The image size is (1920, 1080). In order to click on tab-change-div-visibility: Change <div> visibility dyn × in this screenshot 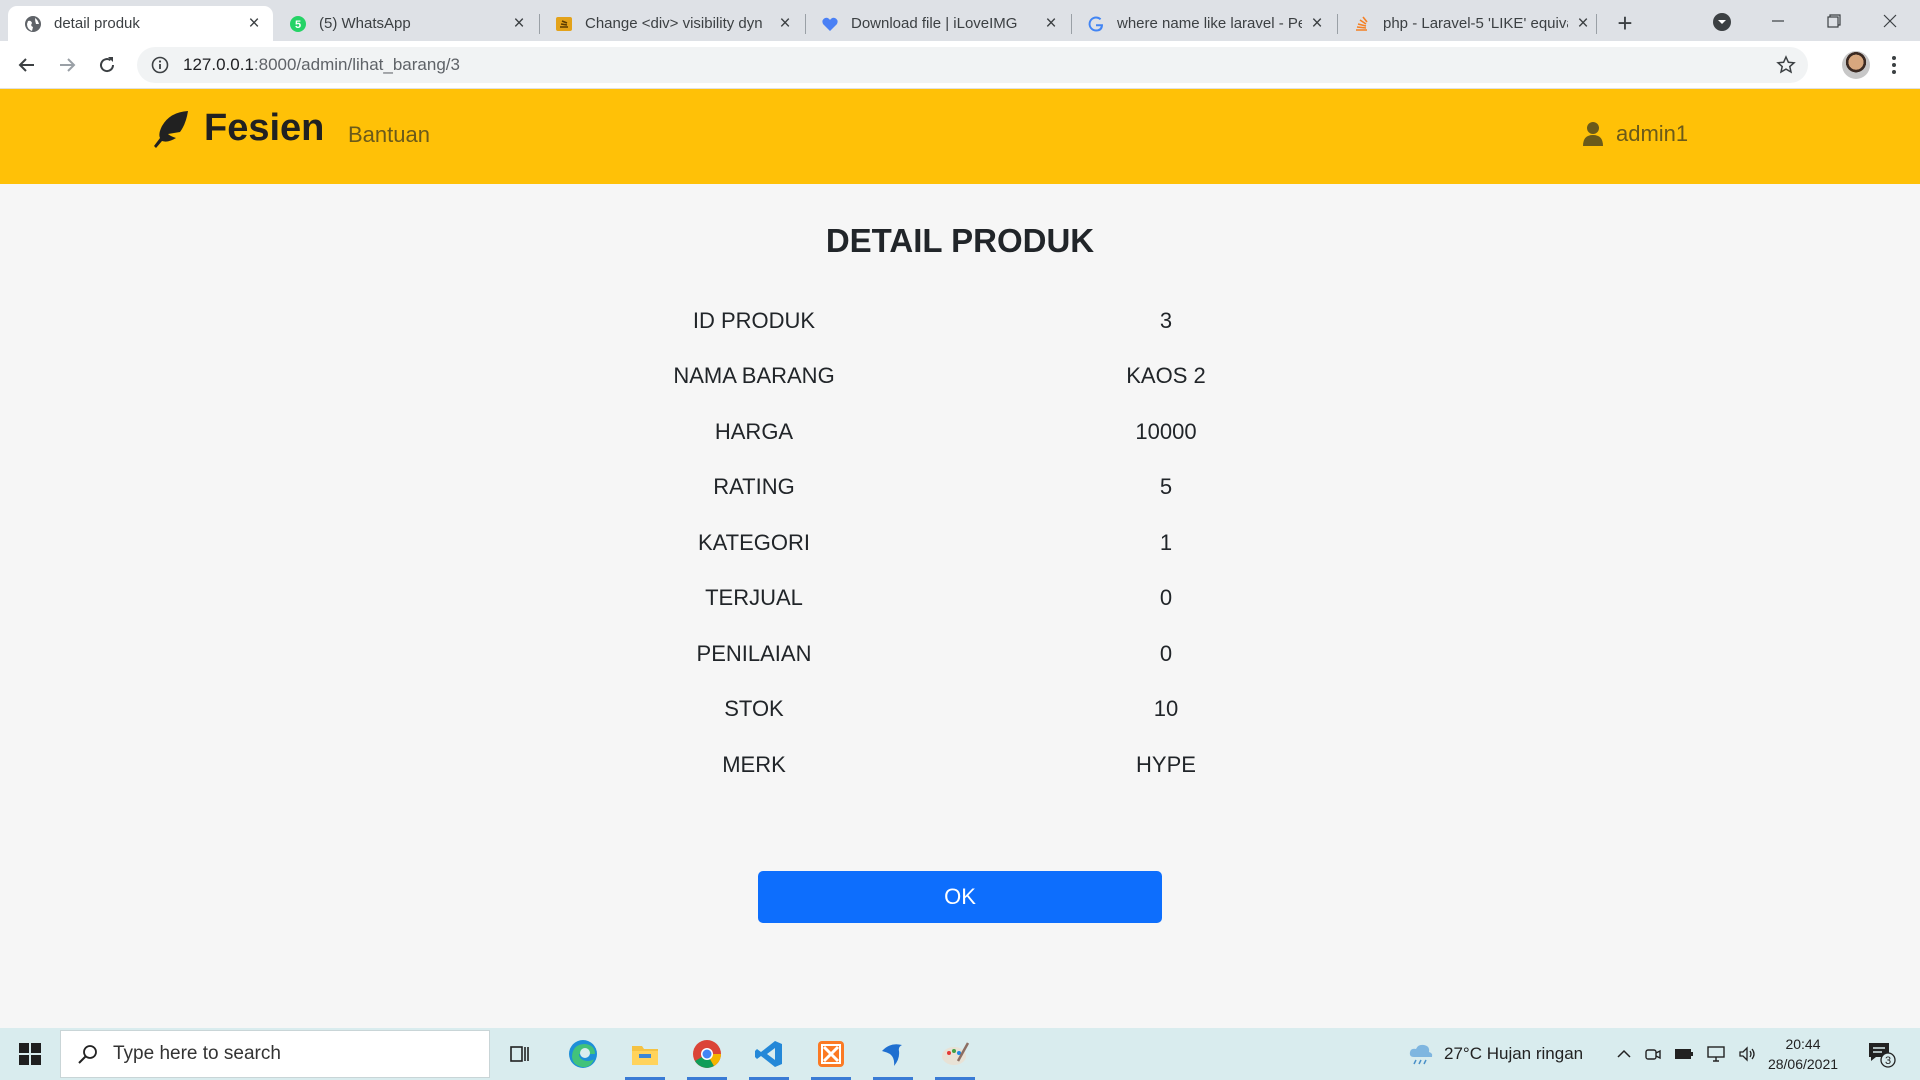, I will do `click(671, 23)`.